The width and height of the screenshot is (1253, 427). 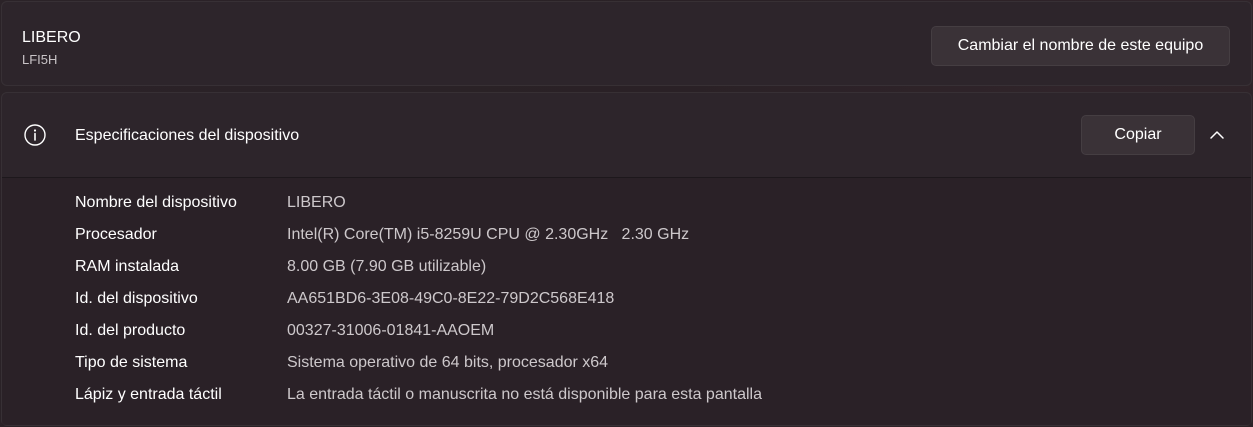 I want to click on spec-label: Id. del producto, so click(x=130, y=330).